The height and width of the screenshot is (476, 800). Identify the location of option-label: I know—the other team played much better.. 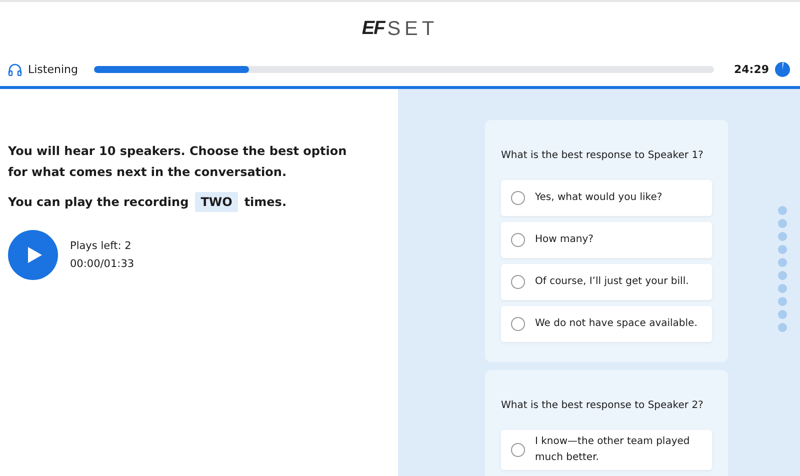
(613, 450).